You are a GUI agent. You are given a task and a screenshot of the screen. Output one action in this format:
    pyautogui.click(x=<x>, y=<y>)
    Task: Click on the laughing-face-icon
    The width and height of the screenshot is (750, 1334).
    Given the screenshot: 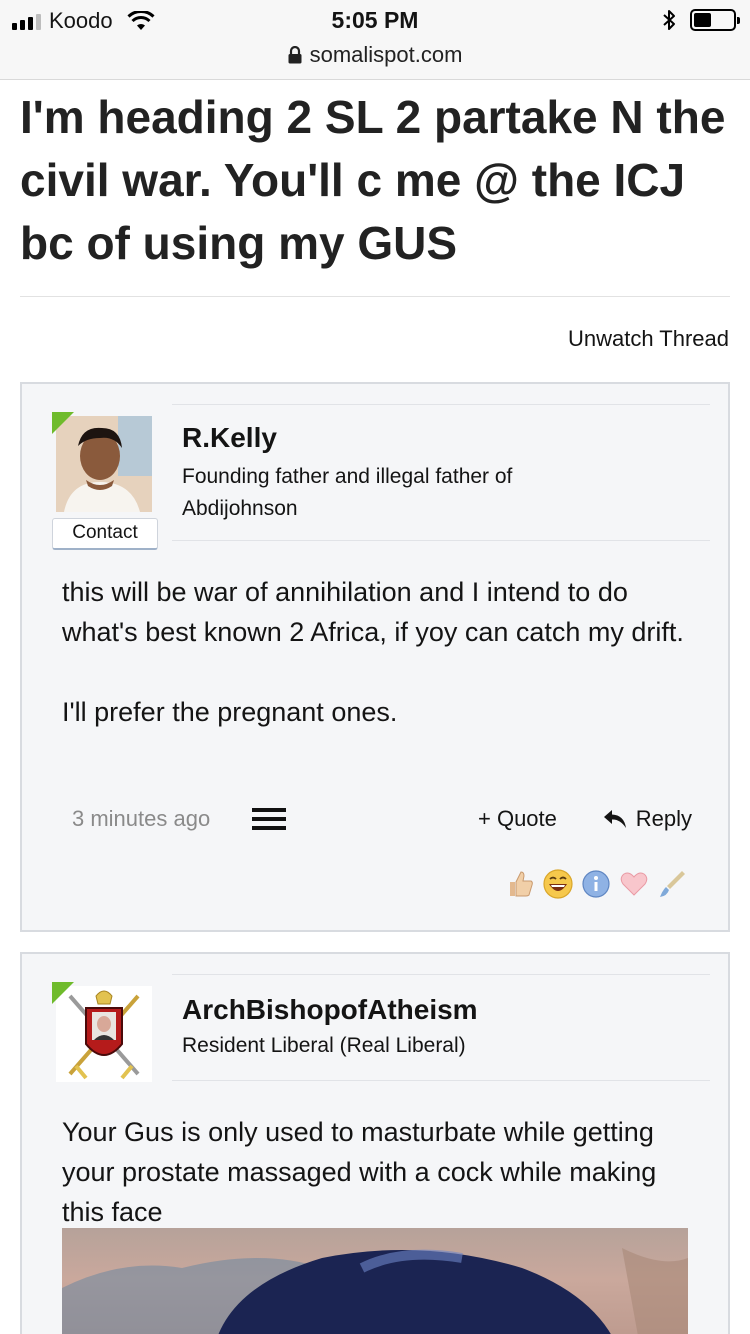 What is the action you would take?
    pyautogui.click(x=558, y=884)
    